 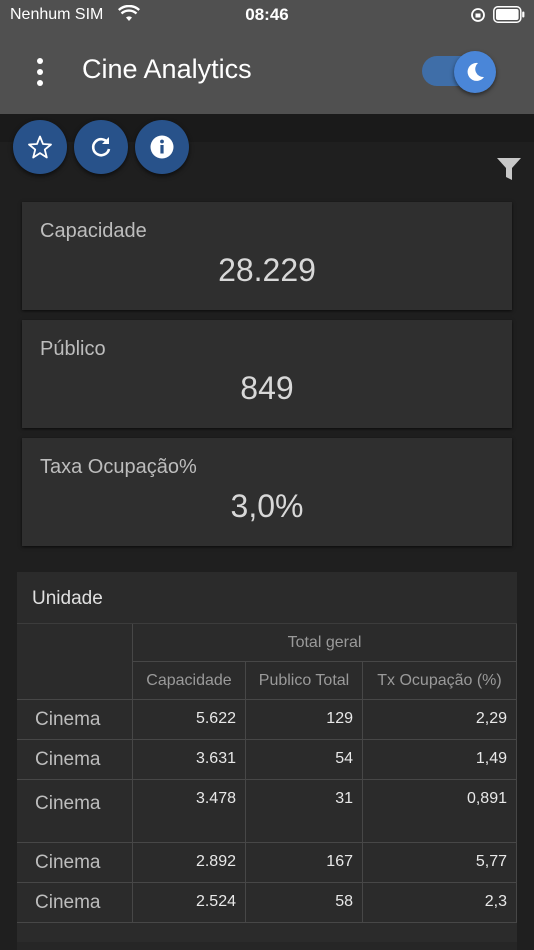 I want to click on status-bar: Nenhum SIM 08:46, so click(x=267, y=15).